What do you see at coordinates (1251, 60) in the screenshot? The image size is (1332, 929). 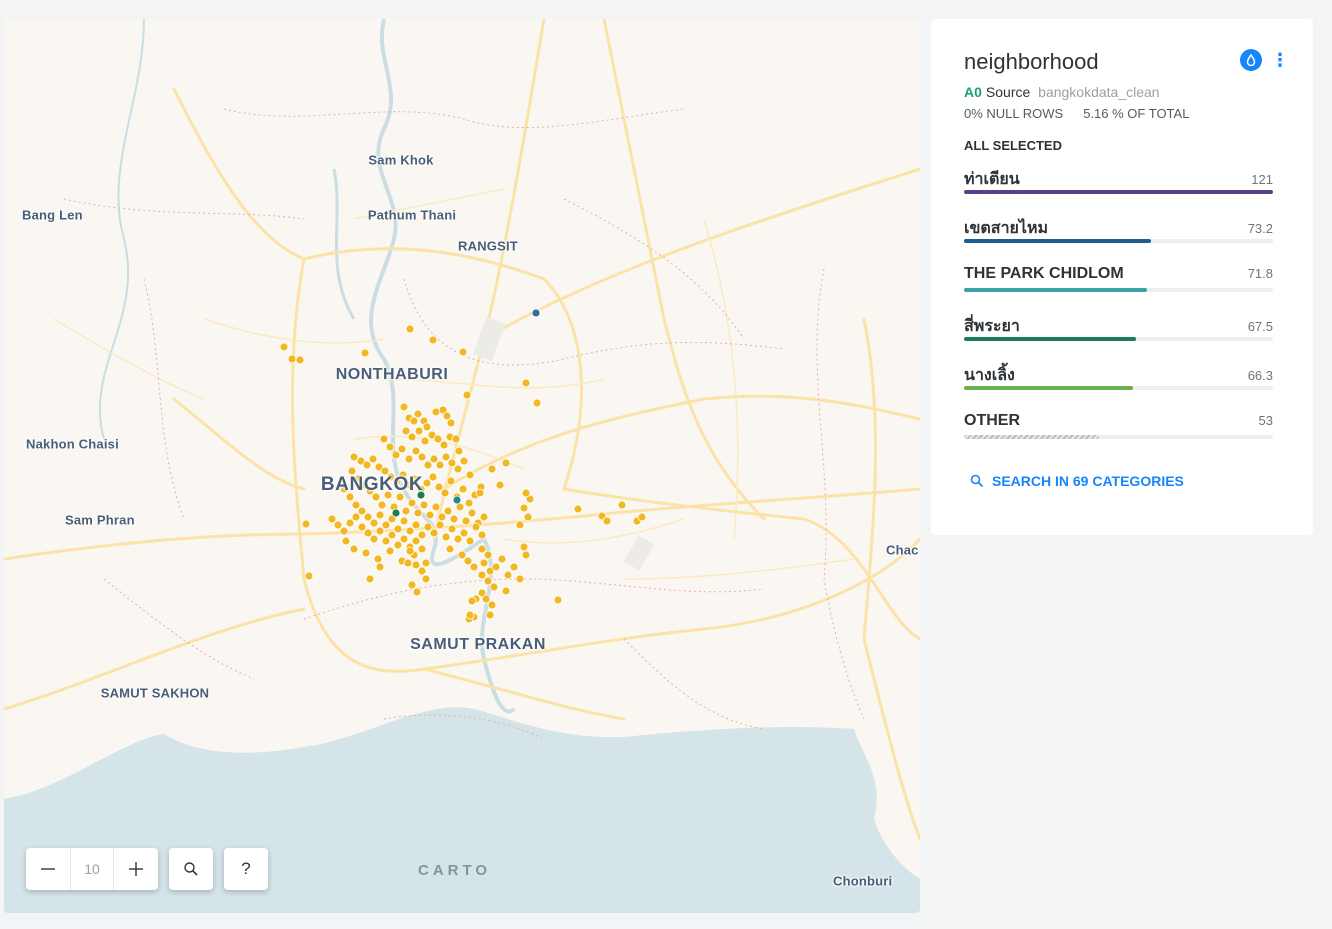 I see `color-by-button` at bounding box center [1251, 60].